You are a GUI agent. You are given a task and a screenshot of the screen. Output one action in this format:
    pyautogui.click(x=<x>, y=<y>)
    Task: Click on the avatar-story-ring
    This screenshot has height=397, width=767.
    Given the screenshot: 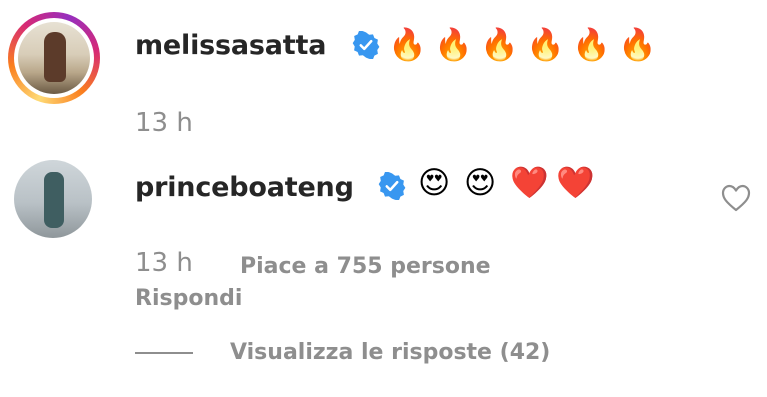 What is the action you would take?
    pyautogui.click(x=54, y=58)
    